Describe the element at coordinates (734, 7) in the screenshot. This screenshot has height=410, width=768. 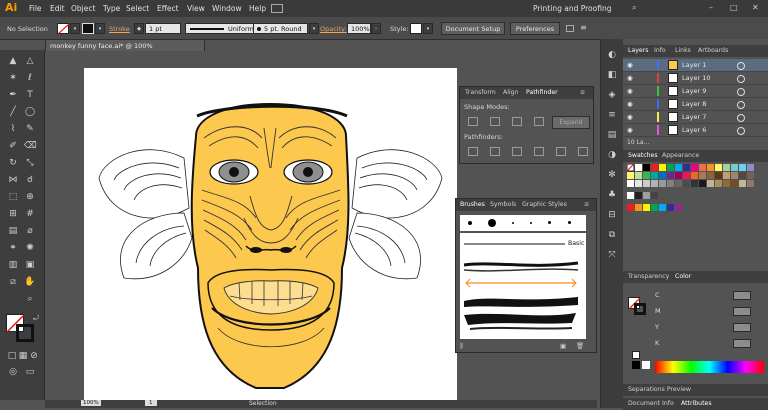
I see `maximize-icon: □` at that location.